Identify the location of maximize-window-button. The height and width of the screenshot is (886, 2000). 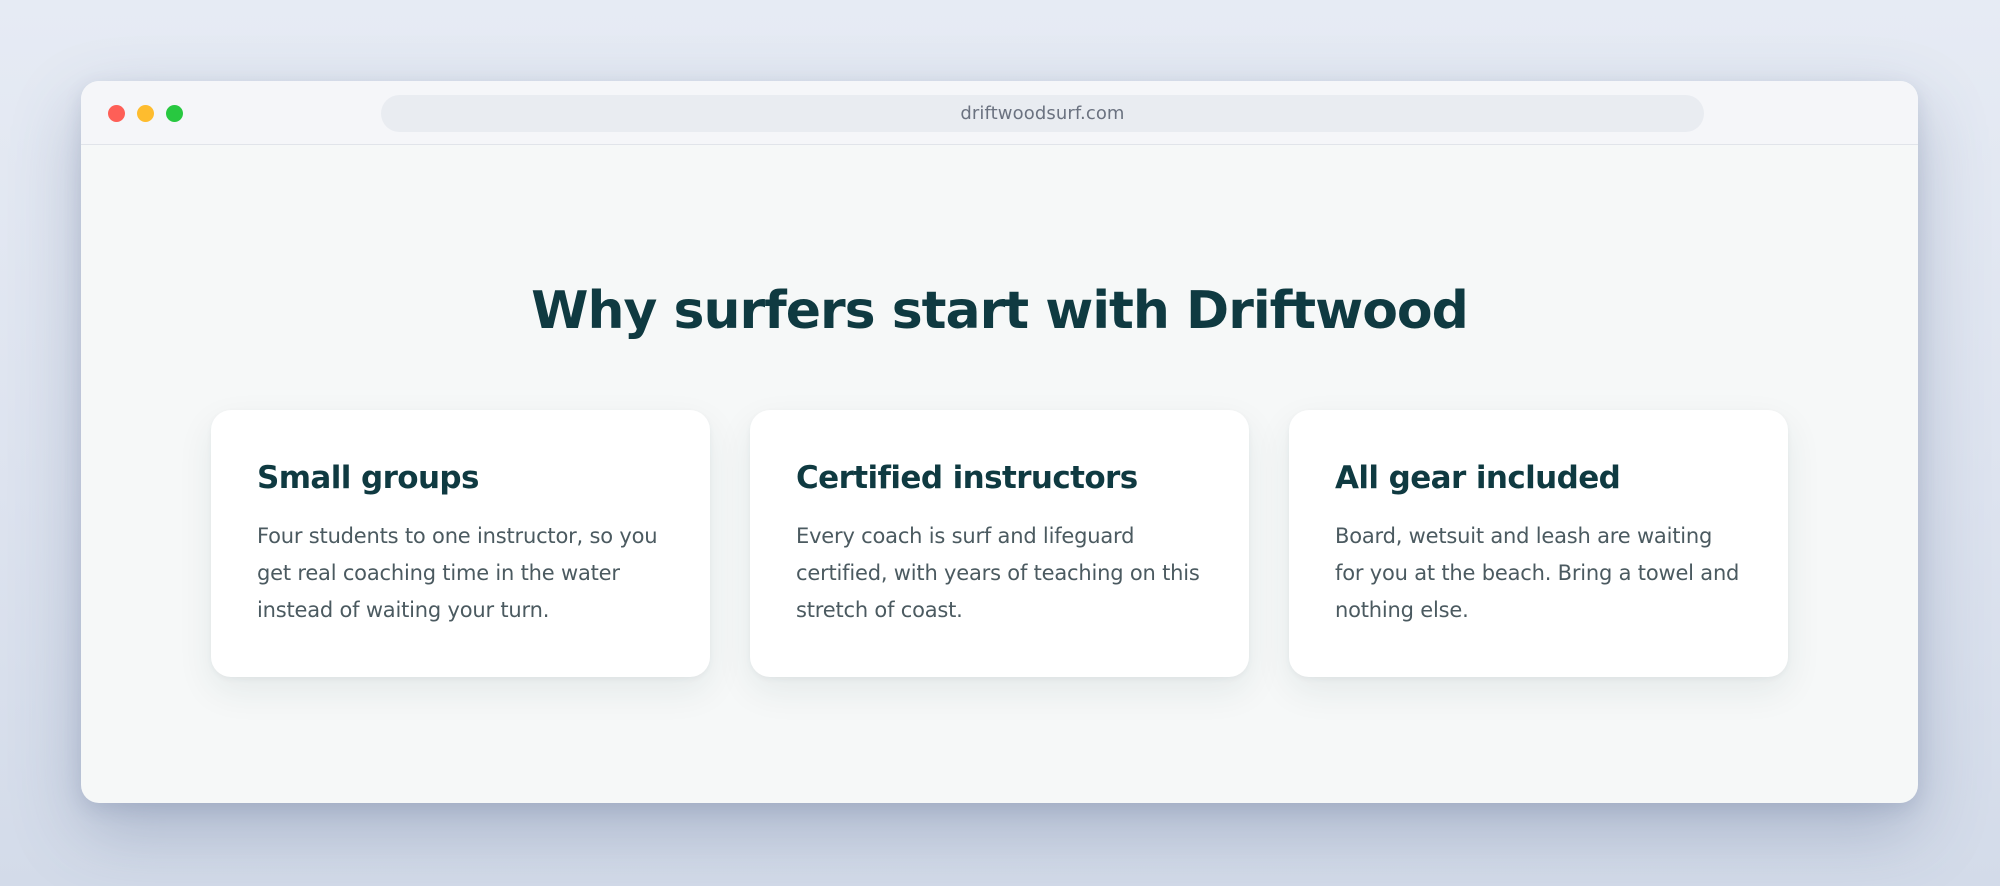
(174, 113).